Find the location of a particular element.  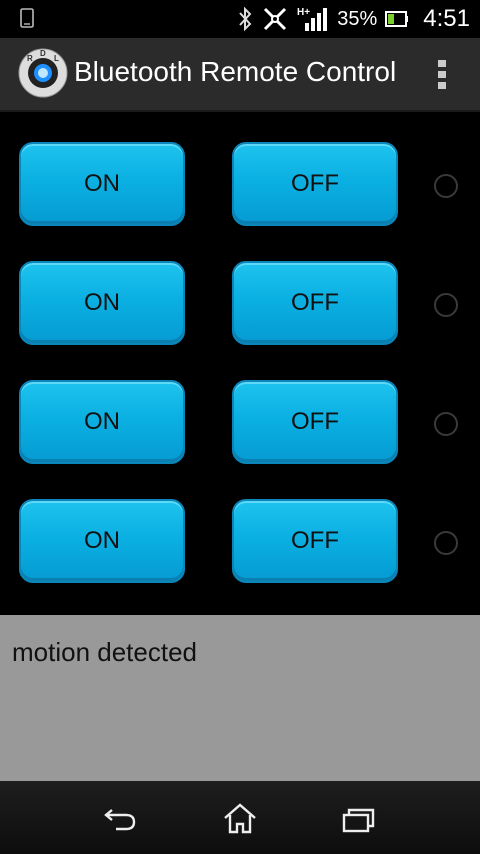

row1-off-button: OFF is located at coordinates (315, 184).